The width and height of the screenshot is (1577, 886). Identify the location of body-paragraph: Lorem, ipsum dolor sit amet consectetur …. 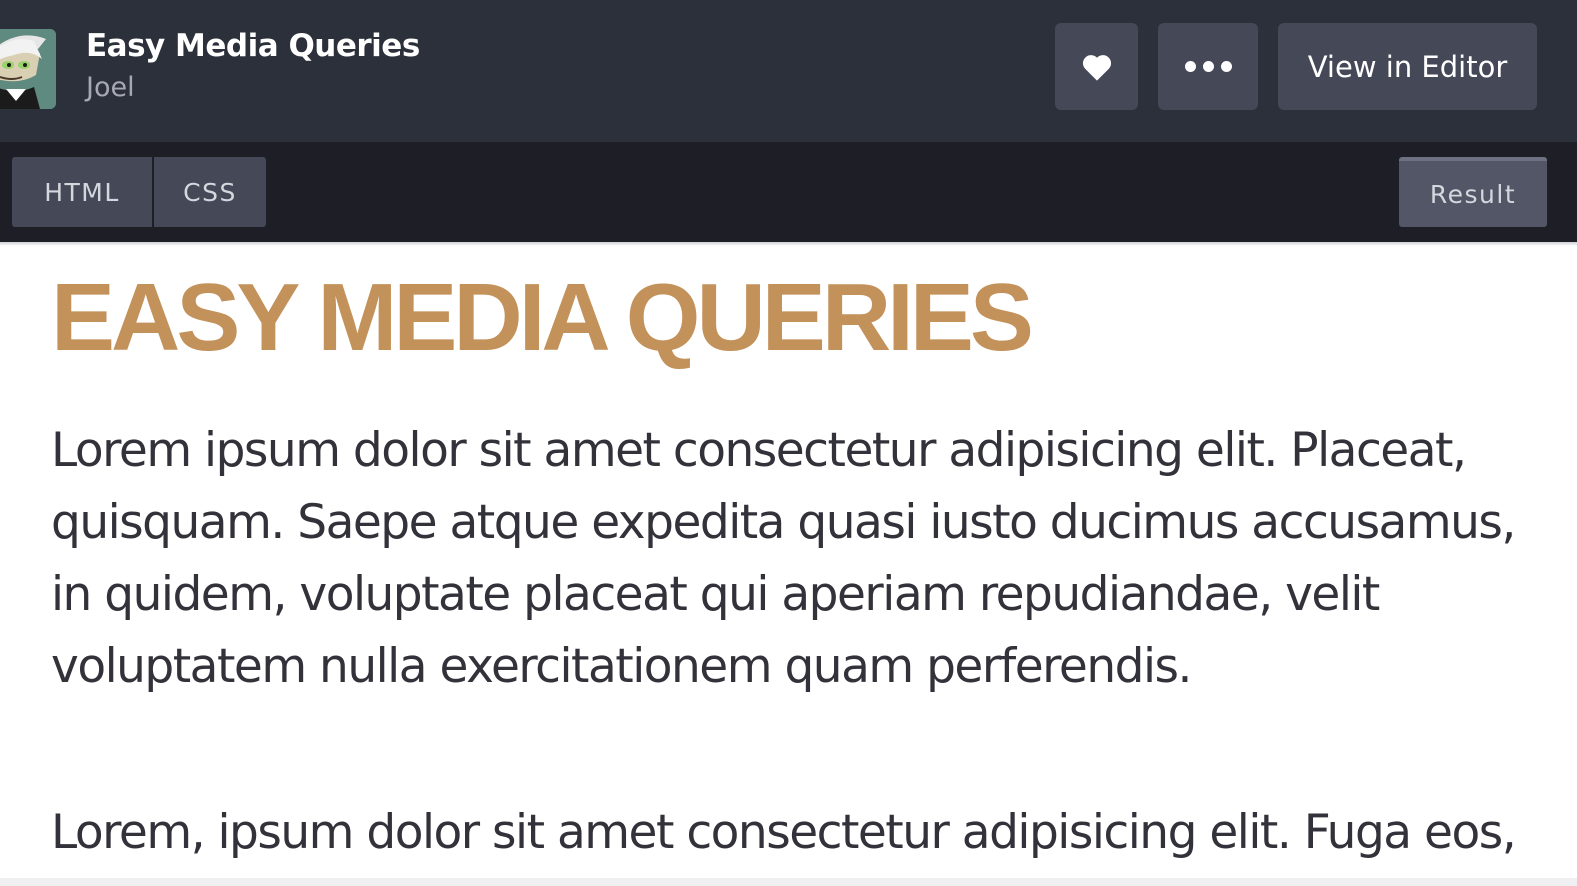
(784, 832).